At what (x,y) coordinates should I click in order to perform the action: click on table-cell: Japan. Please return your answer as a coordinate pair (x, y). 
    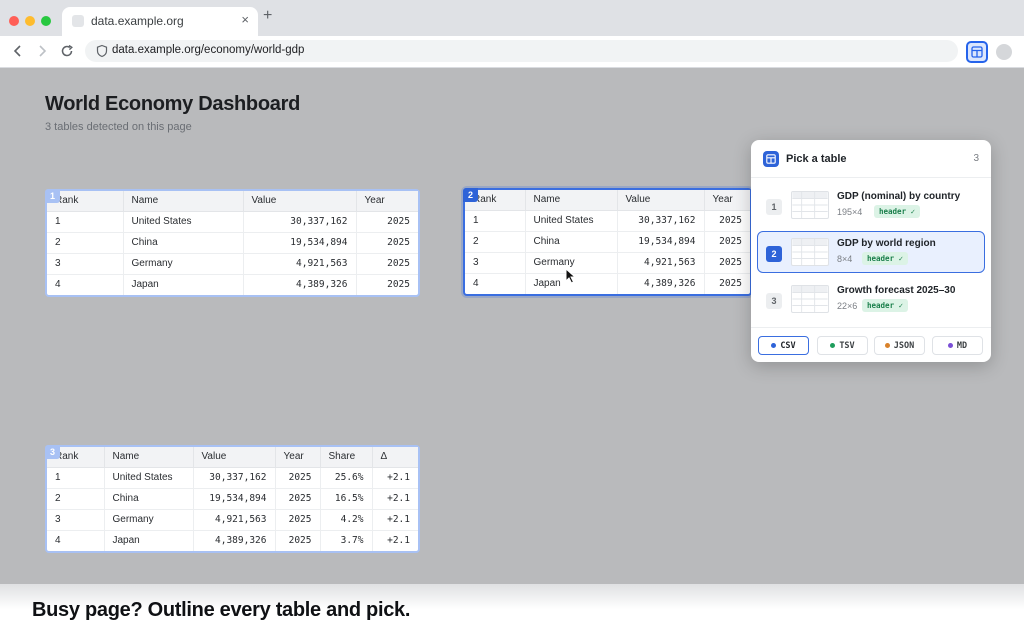
    Looking at the image, I should click on (183, 284).